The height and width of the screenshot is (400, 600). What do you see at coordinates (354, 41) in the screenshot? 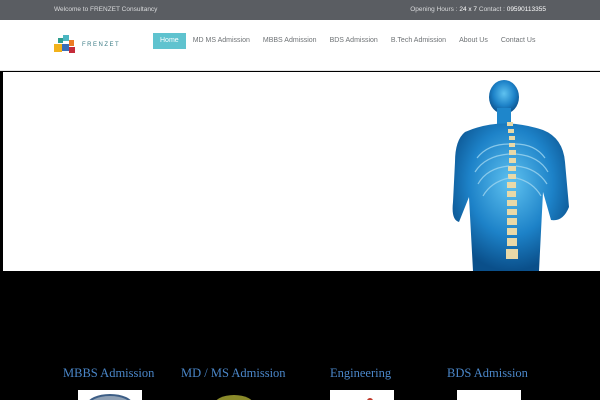
I see `nav-bds-admission: BDS Admission` at bounding box center [354, 41].